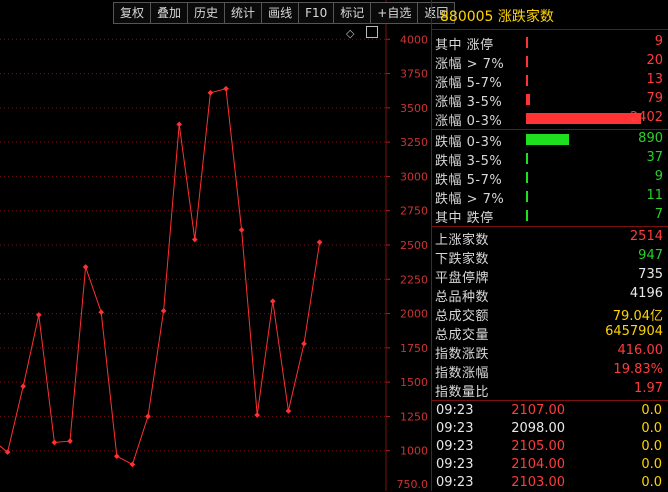  Describe the element at coordinates (280, 13) in the screenshot. I see `draw-line-button: 画线` at that location.